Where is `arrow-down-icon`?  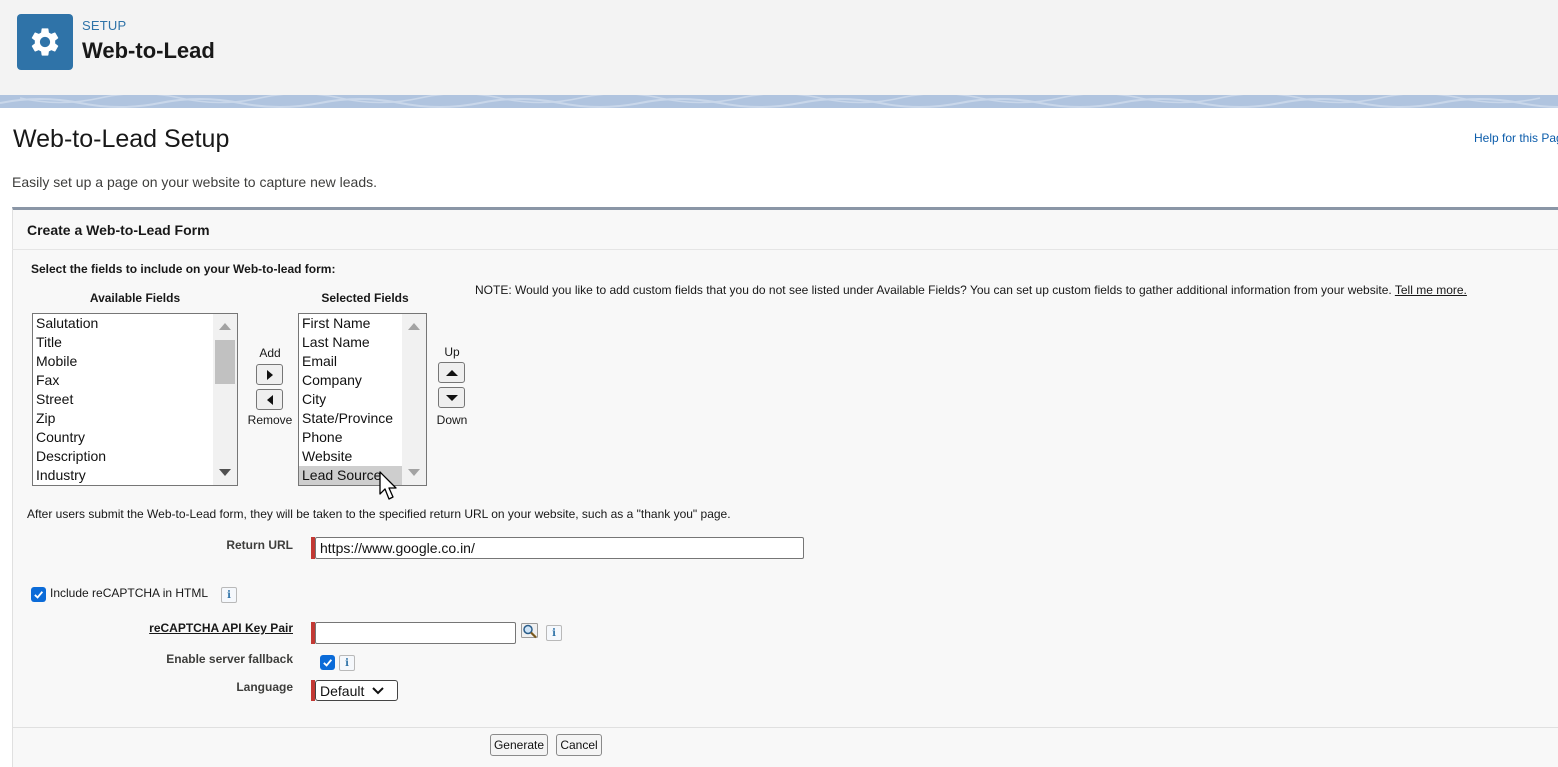
arrow-down-icon is located at coordinates (451, 397).